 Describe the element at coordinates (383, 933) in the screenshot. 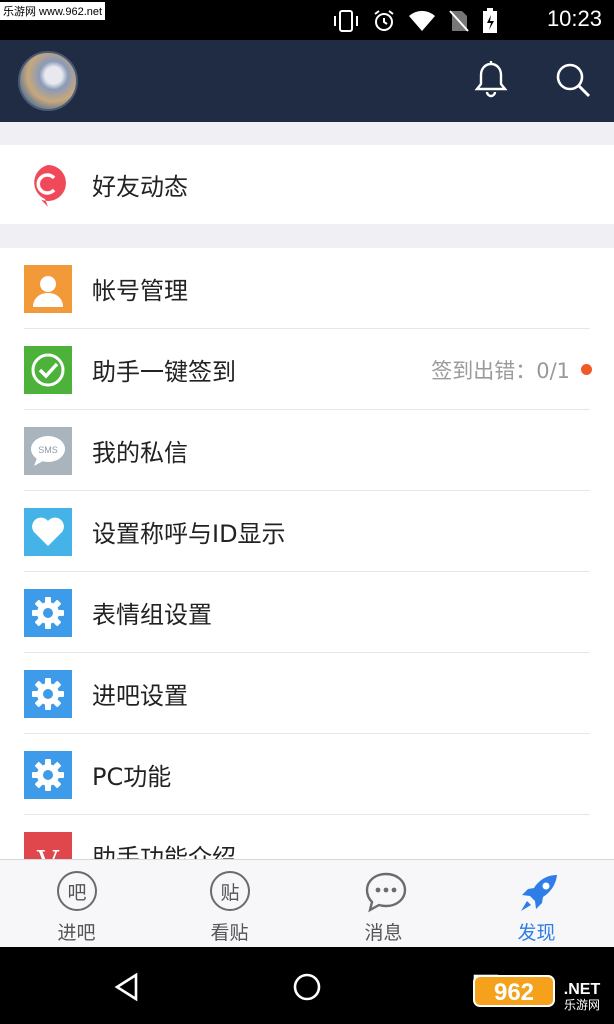

I see `tab-label: 消息` at that location.